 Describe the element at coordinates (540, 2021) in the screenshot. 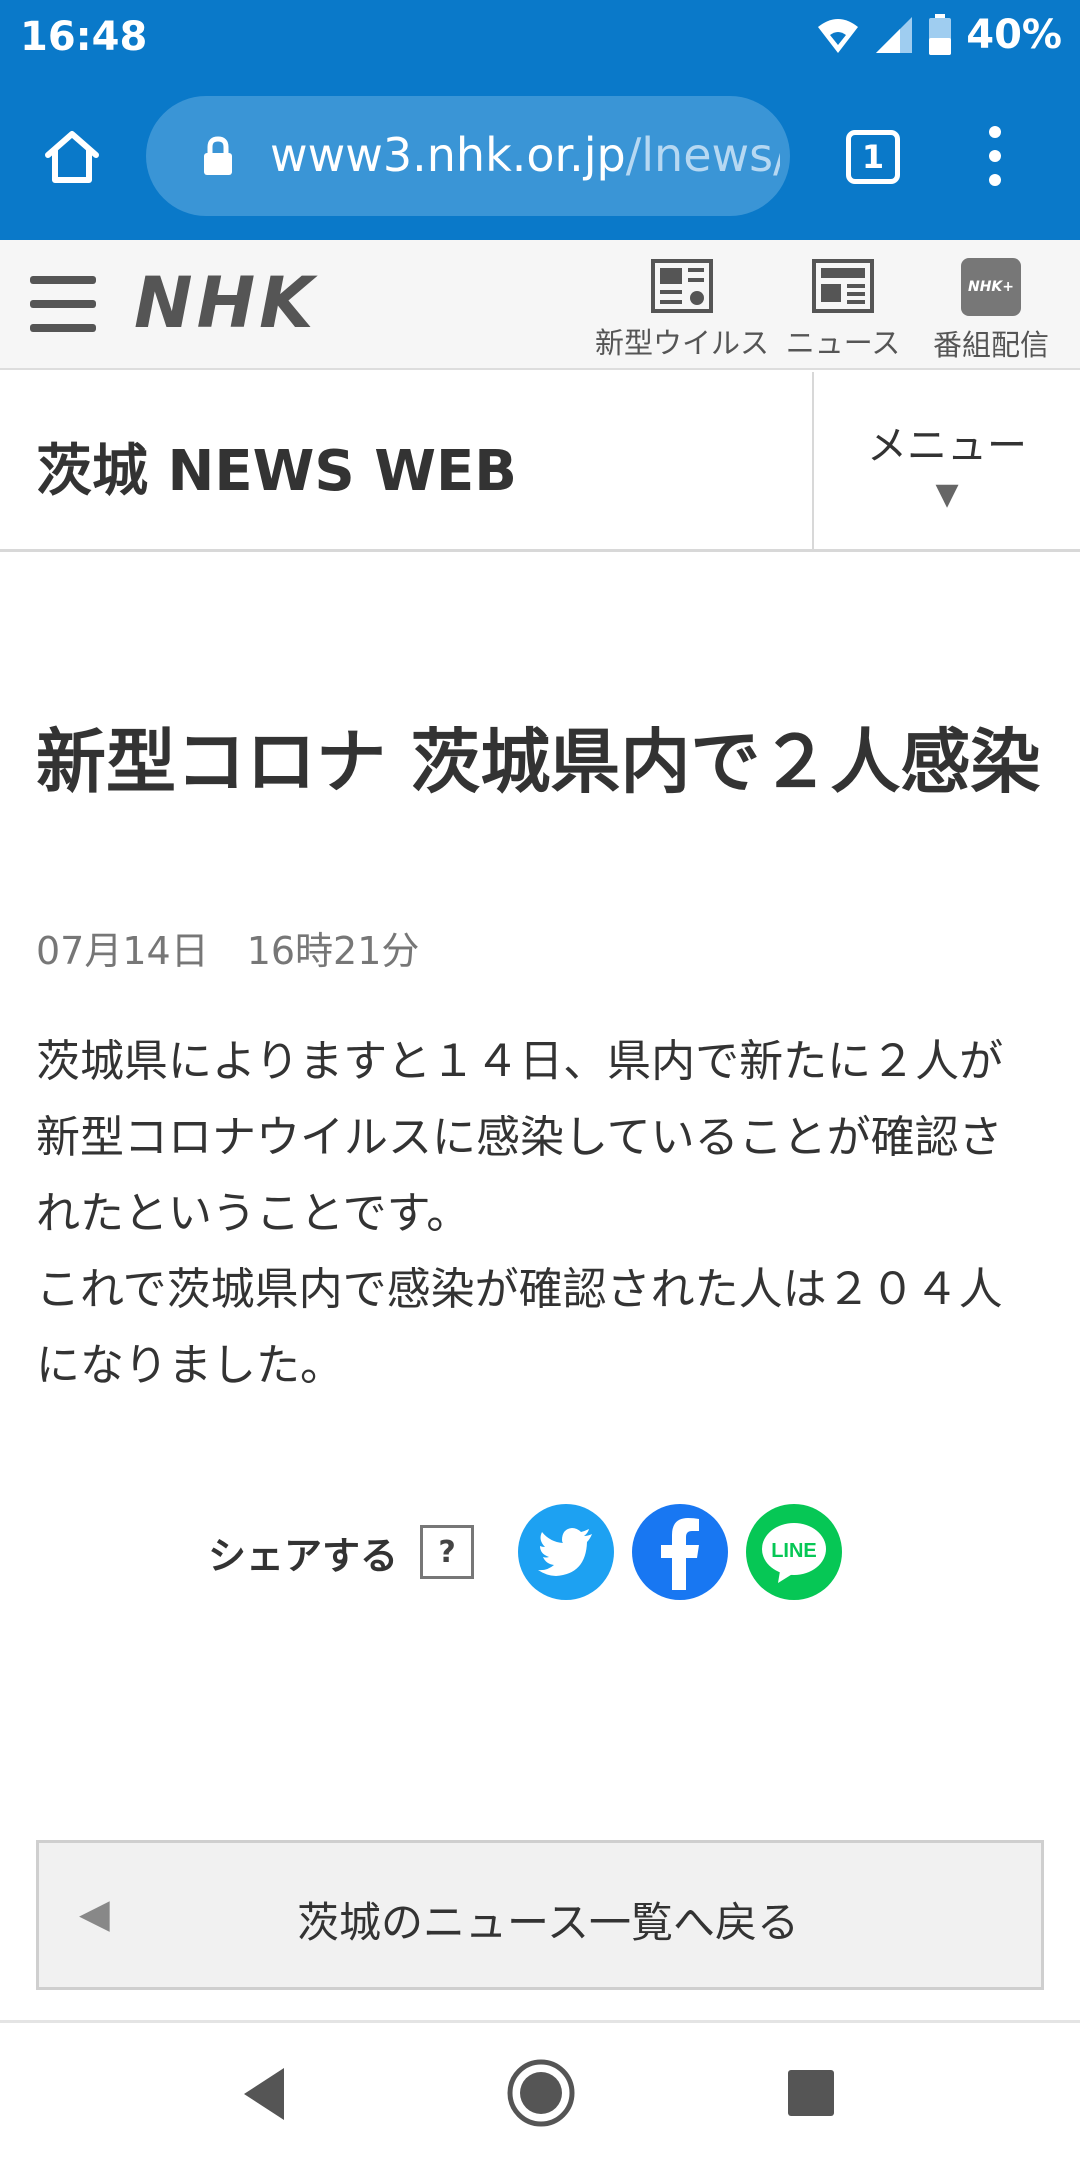

I see `footer-divider` at that location.